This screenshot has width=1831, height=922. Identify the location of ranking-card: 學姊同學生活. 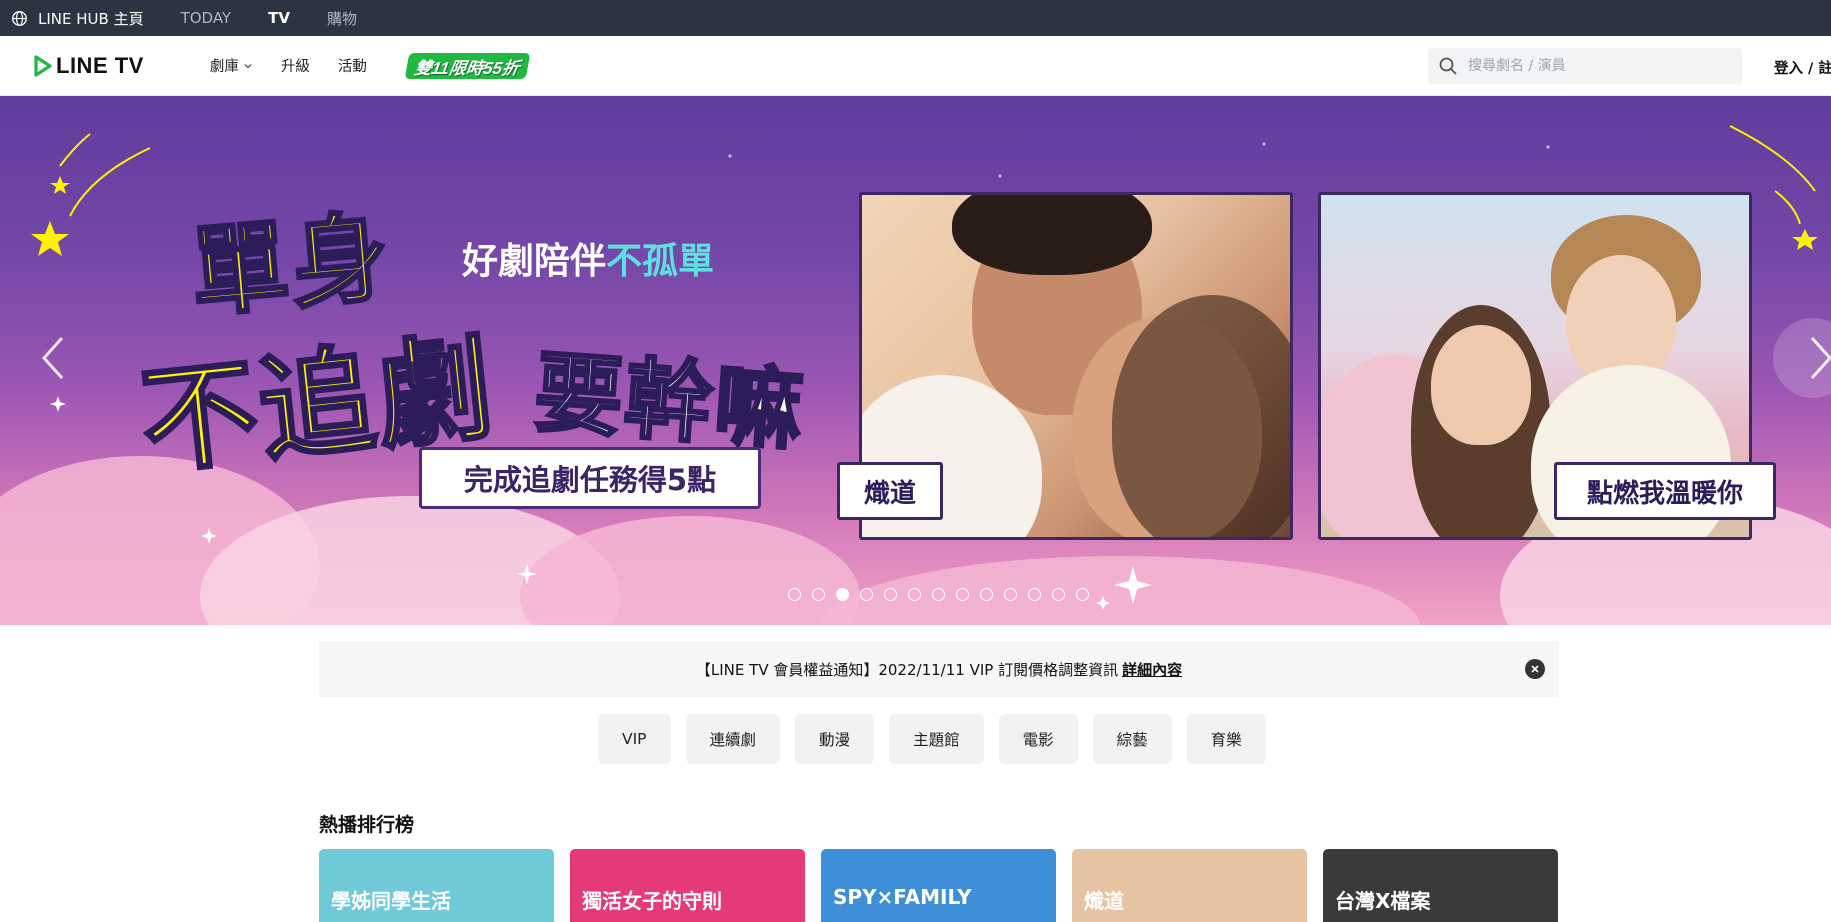
(436, 885).